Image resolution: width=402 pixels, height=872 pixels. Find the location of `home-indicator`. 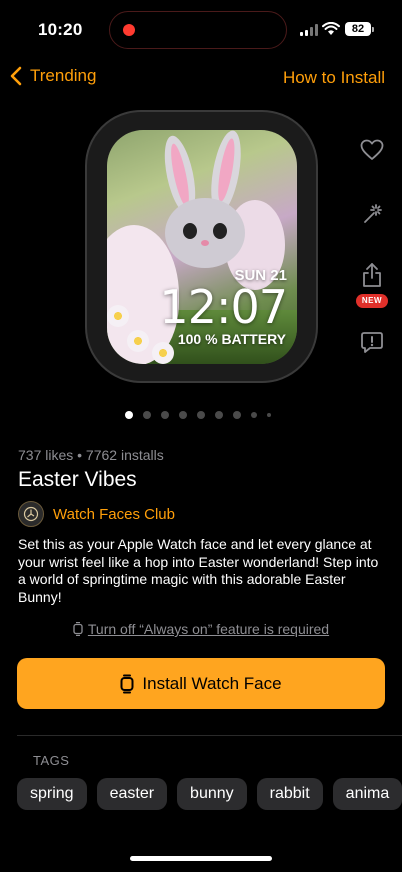

home-indicator is located at coordinates (201, 858).